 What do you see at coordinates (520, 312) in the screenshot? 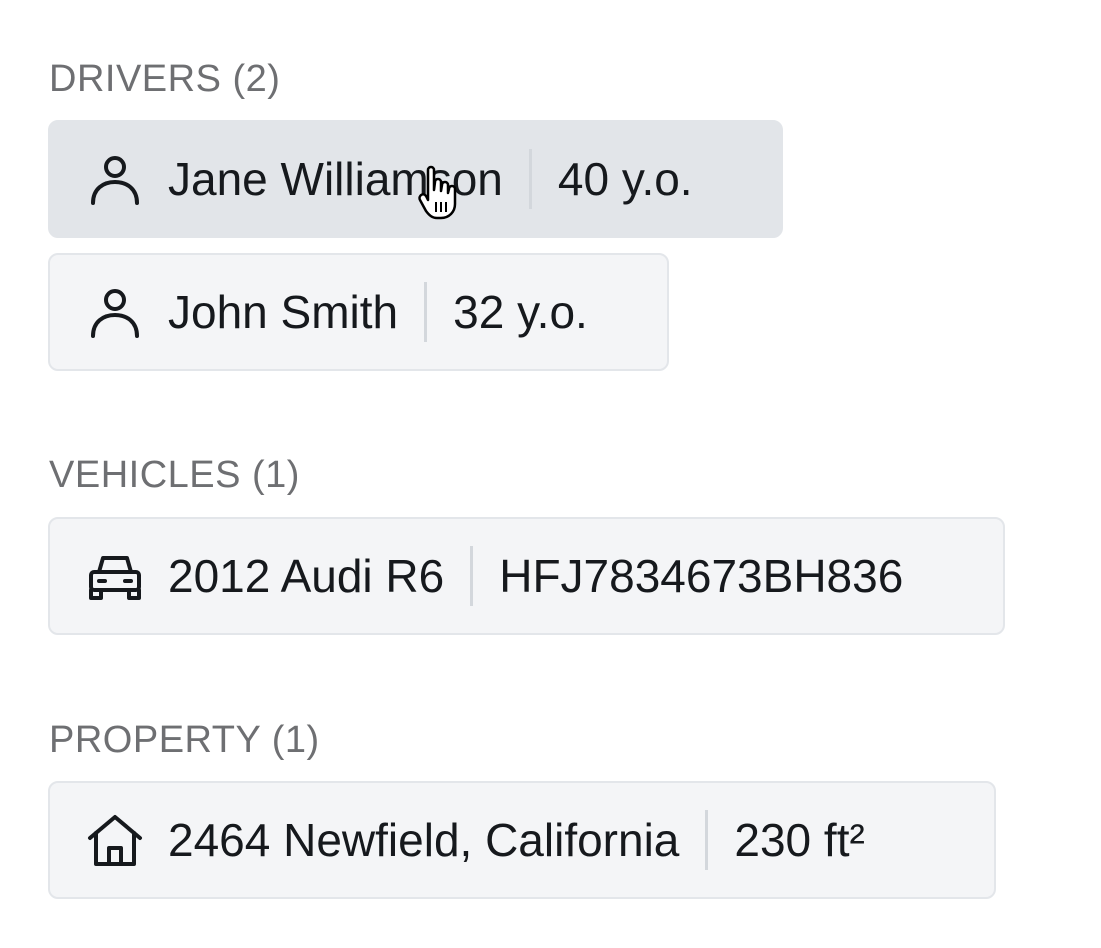
I see `driver-age: 32 y.o.` at bounding box center [520, 312].